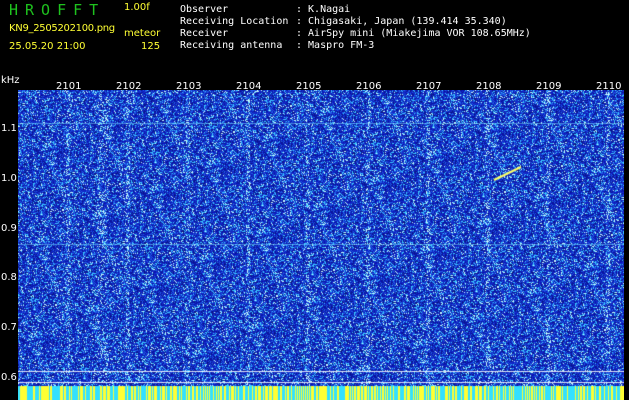  What do you see at coordinates (9, 128) in the screenshot?
I see `y-tick-label: 1.1` at bounding box center [9, 128].